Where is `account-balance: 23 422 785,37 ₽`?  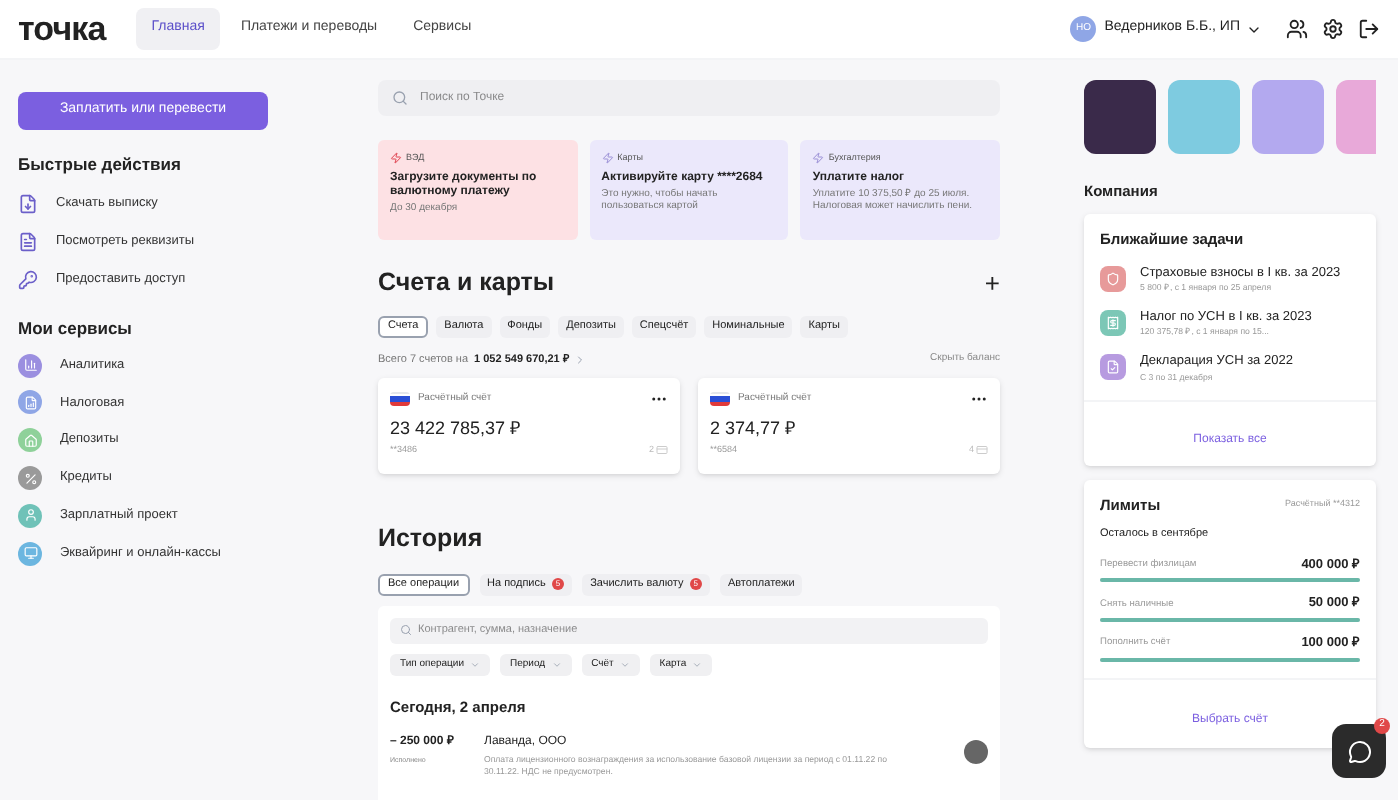 account-balance: 23 422 785,37 ₽ is located at coordinates (456, 429).